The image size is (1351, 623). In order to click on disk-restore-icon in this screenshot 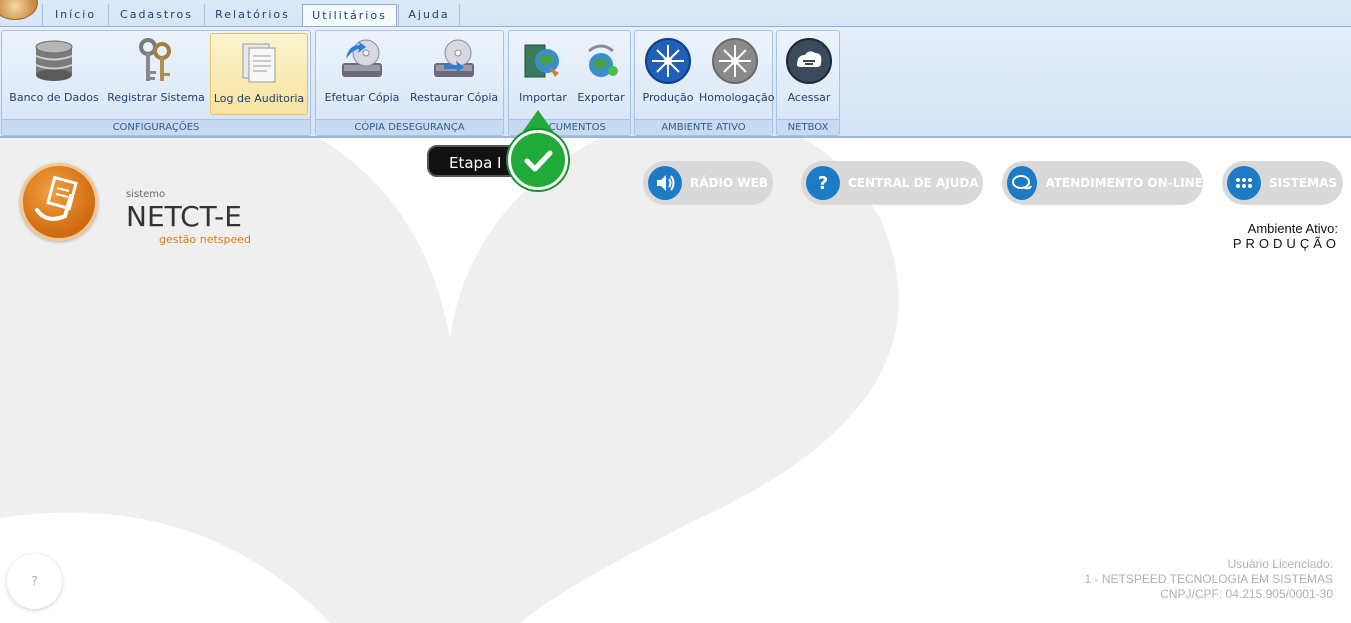, I will do `click(454, 58)`.